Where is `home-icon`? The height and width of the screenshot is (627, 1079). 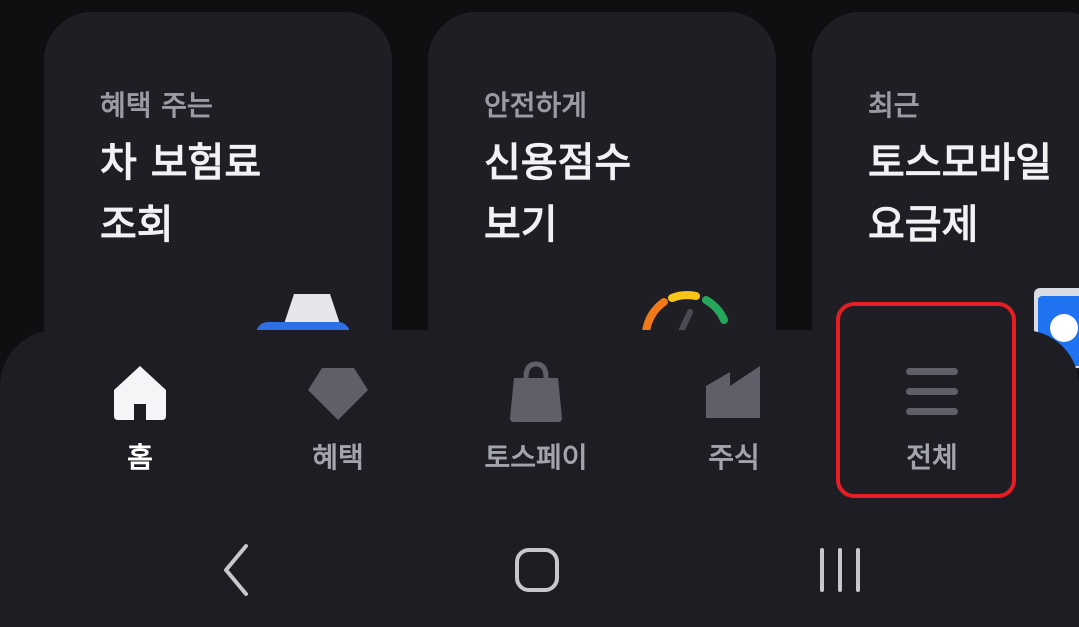
home-icon is located at coordinates (140, 393).